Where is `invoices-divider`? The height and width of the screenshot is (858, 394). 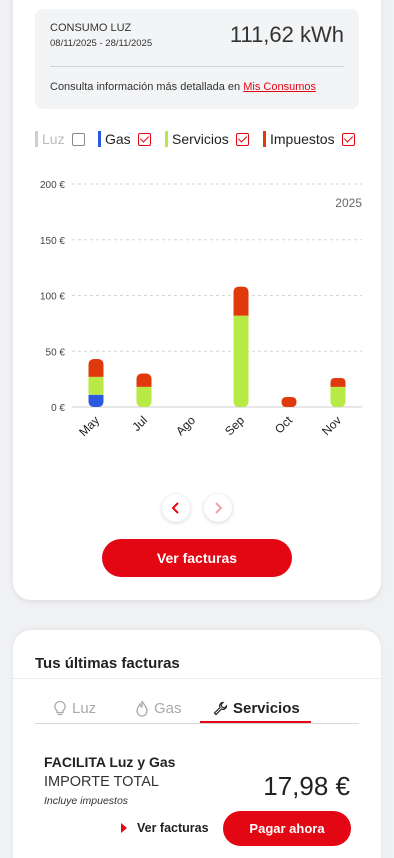
invoices-divider is located at coordinates (197, 678).